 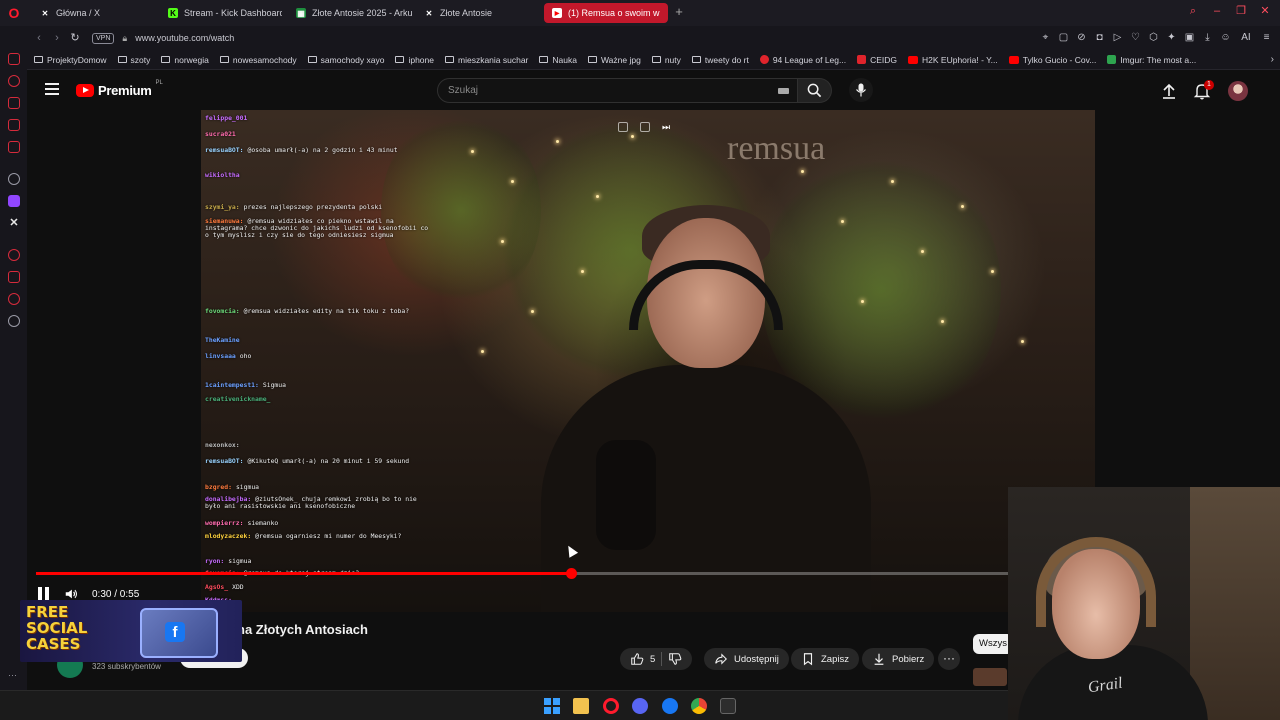 I want to click on upload-icon, so click(x=1169, y=91).